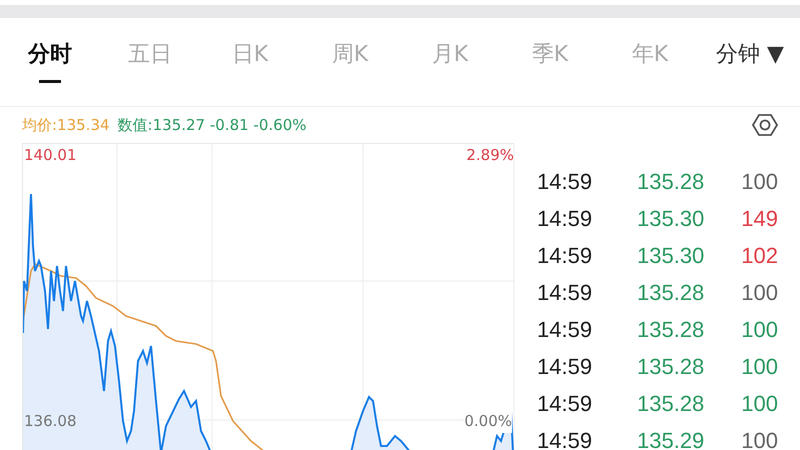  Describe the element at coordinates (50, 55) in the screenshot. I see `chart-tab: 分时` at that location.